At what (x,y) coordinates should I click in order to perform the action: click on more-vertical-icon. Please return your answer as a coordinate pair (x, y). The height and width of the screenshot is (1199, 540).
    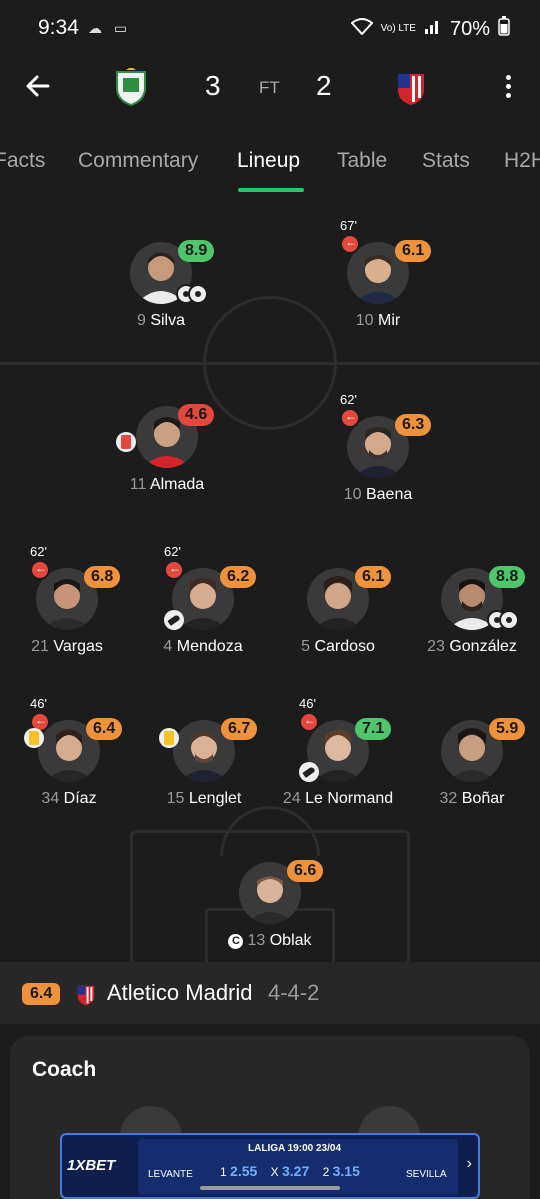
    Looking at the image, I should click on (508, 77).